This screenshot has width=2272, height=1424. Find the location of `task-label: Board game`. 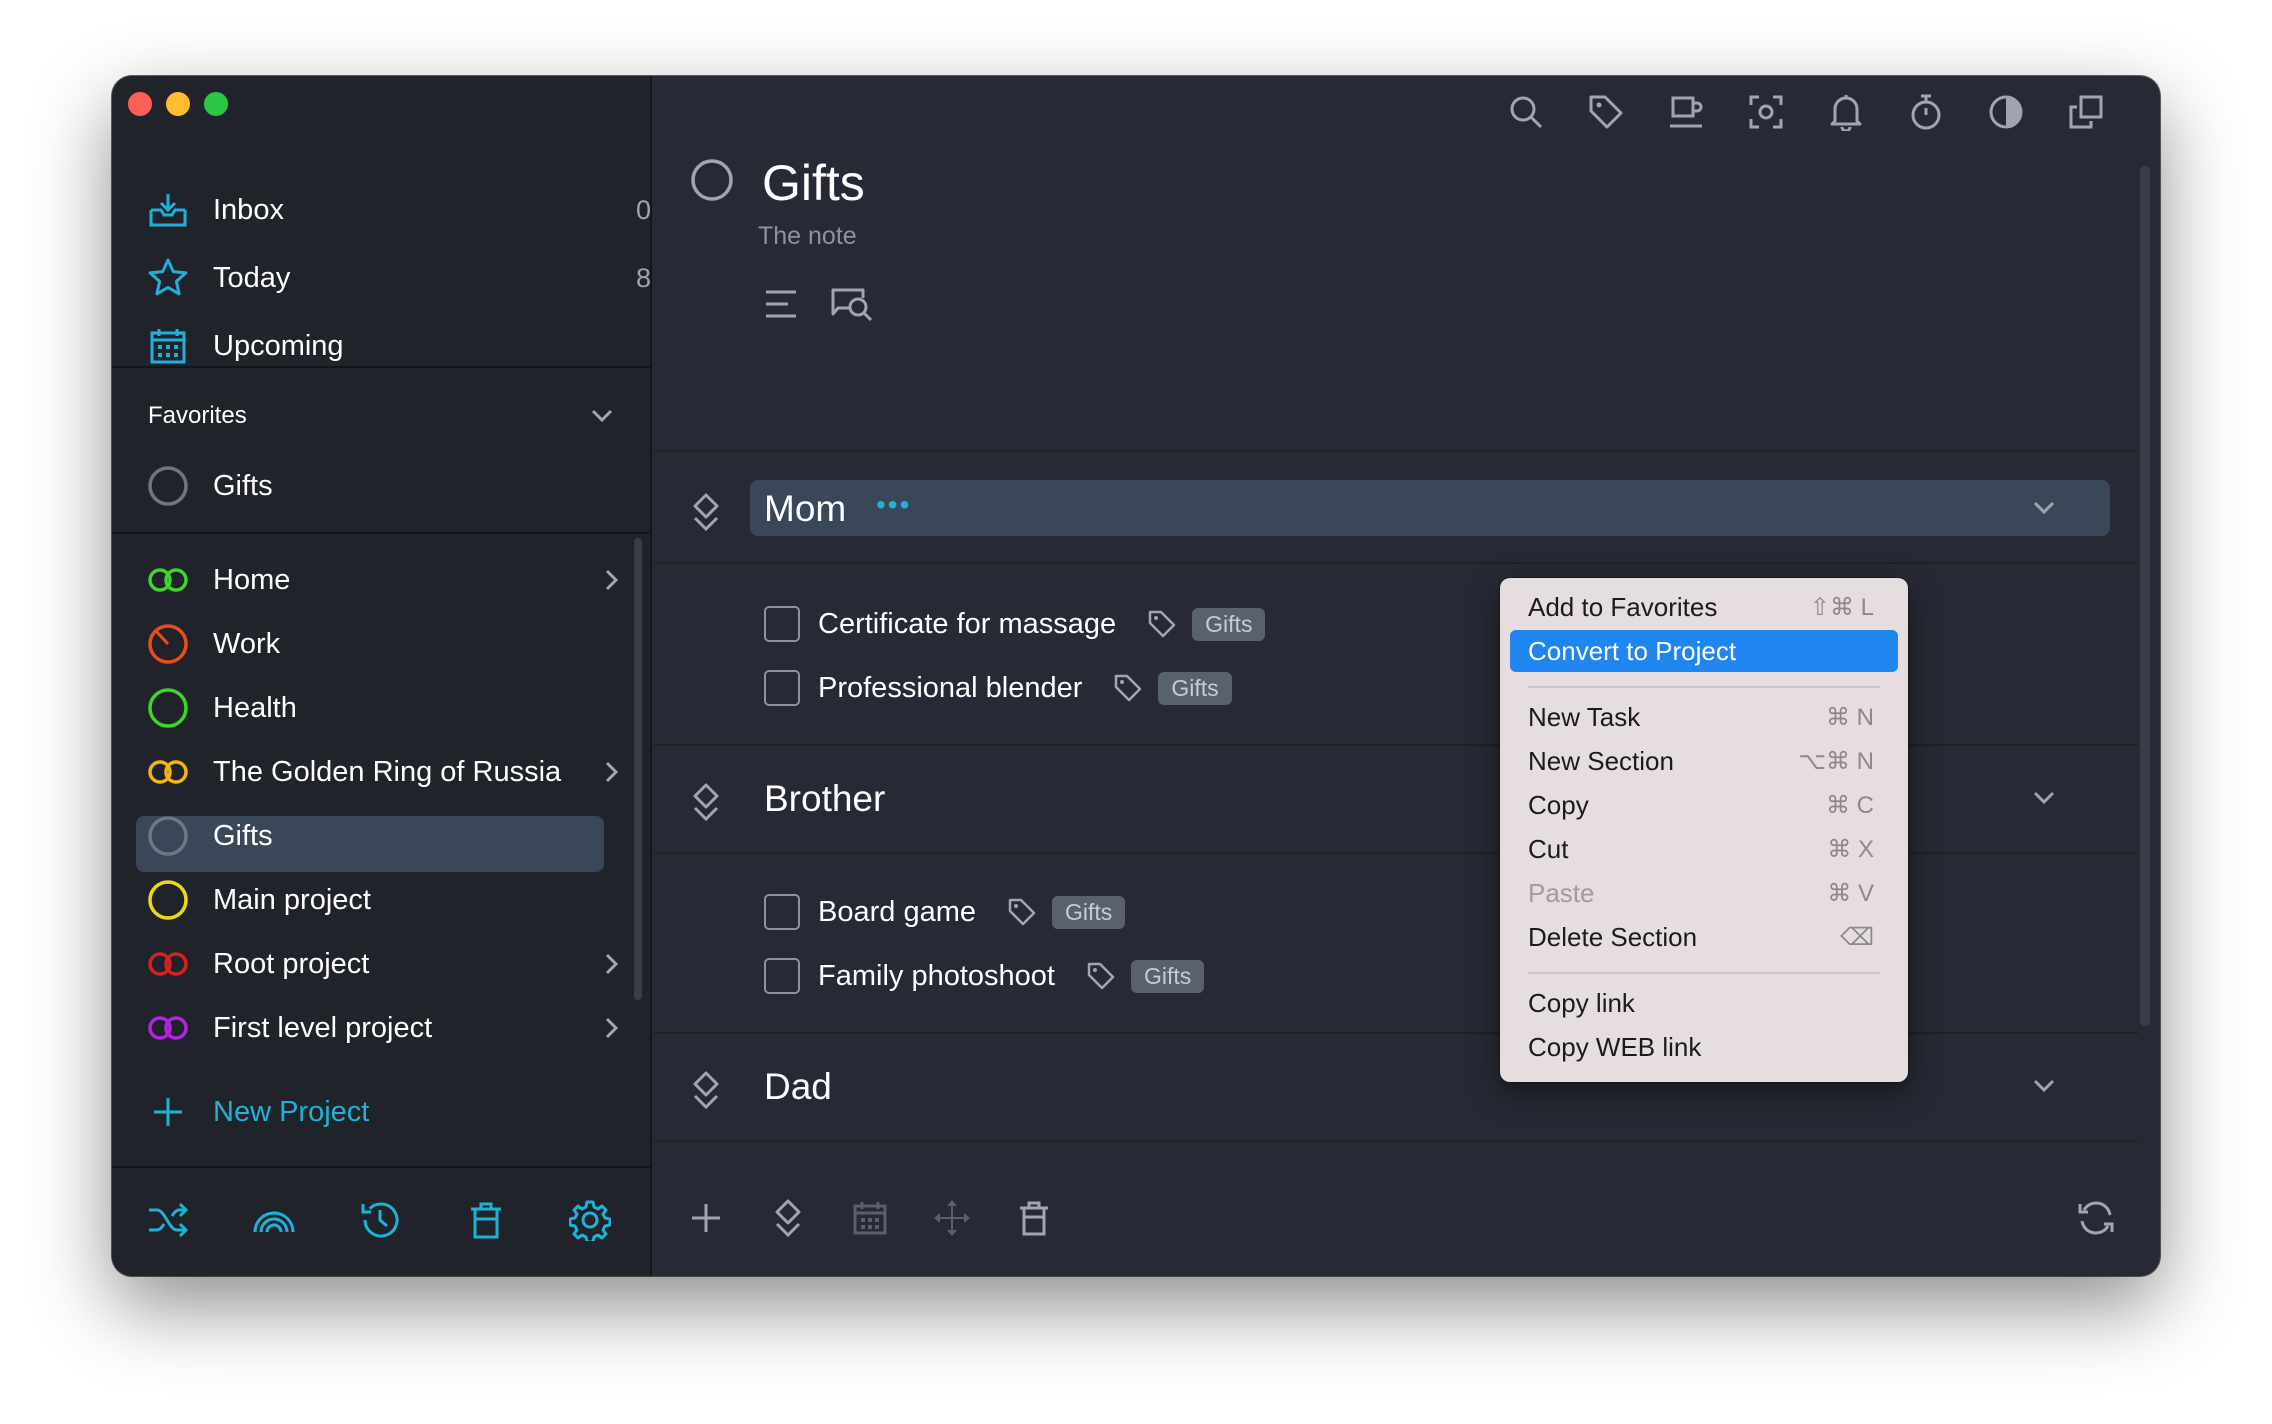

task-label: Board game is located at coordinates (897, 911).